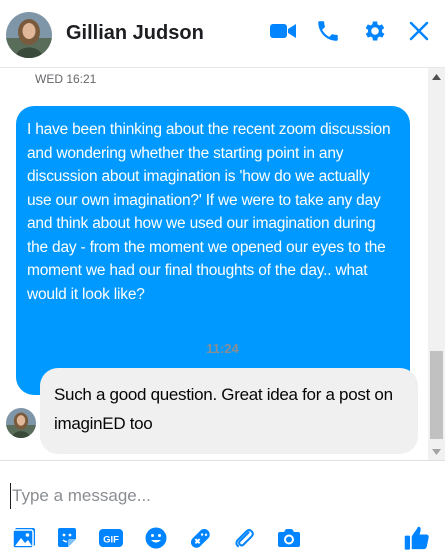 The image size is (445, 560). I want to click on close-button, so click(419, 33).